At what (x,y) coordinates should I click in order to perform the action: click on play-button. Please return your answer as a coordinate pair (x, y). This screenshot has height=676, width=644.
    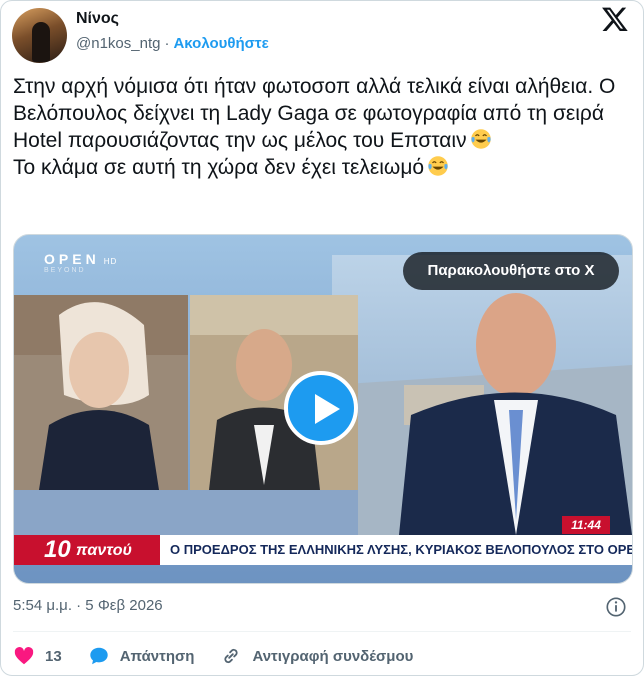
    Looking at the image, I should click on (321, 408).